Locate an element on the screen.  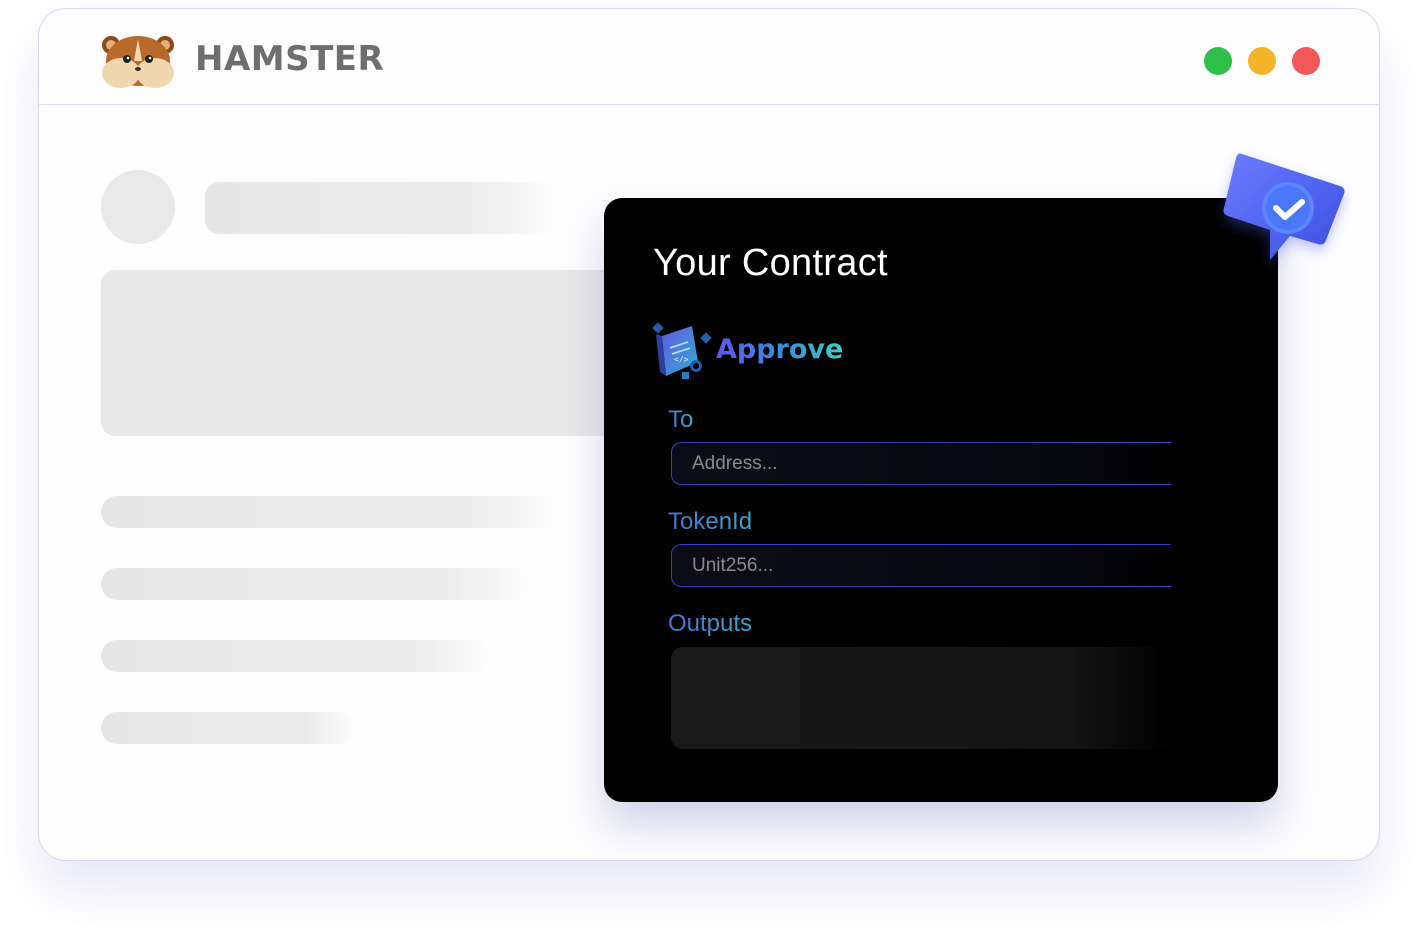
hamster-logo-icon is located at coordinates (138, 62).